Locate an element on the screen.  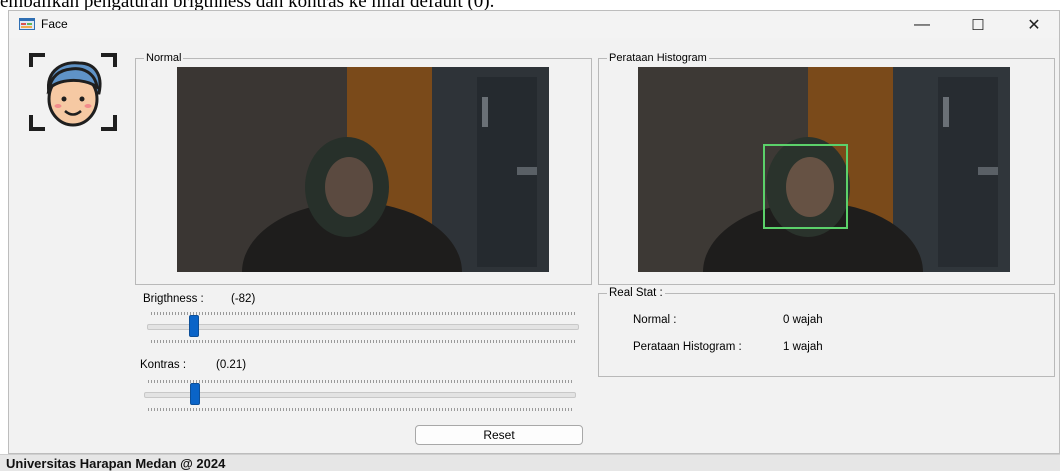
stat-normal-label: Normal : is located at coordinates (655, 320).